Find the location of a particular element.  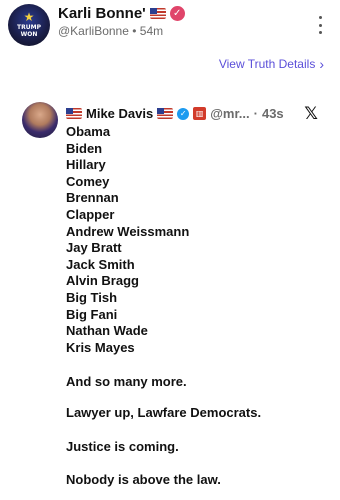

avatar: ★ TRUMP WON is located at coordinates (29, 25).